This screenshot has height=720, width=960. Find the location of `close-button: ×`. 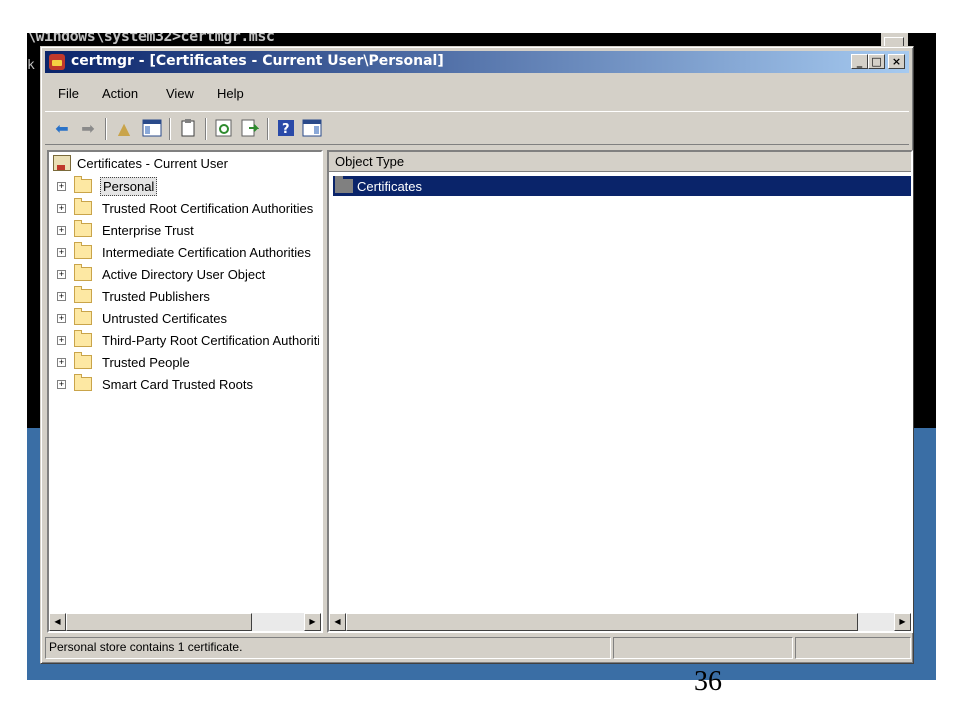

close-button: × is located at coordinates (896, 61).